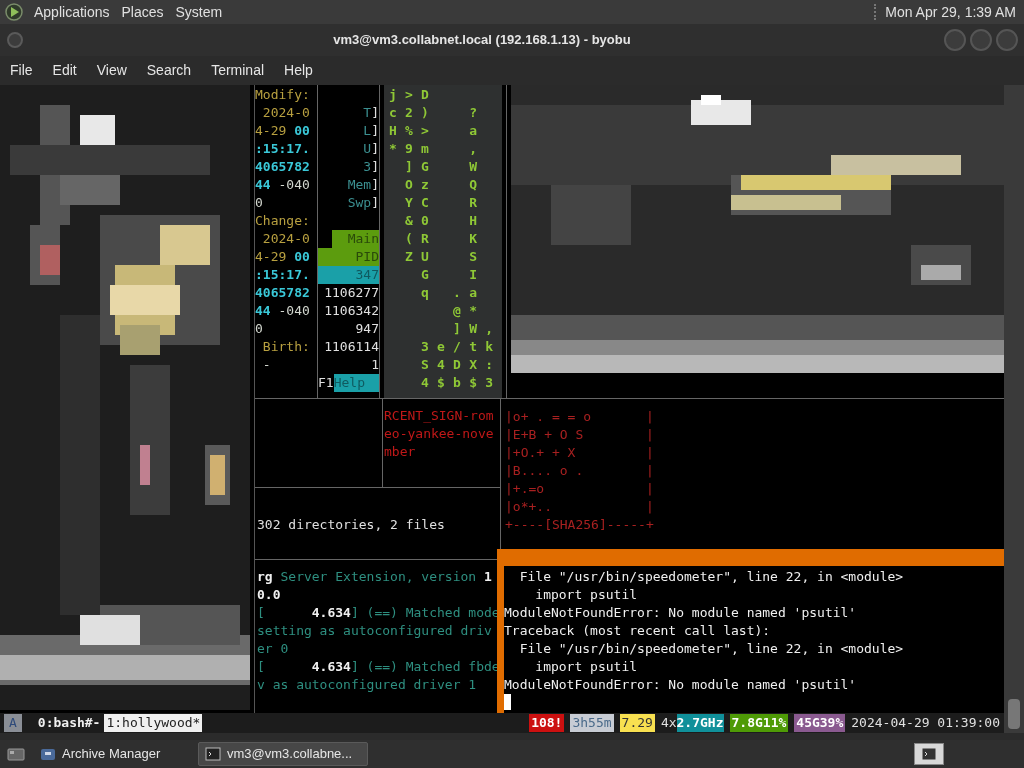 This screenshot has height=768, width=1024. What do you see at coordinates (238, 70) in the screenshot?
I see `menu-item: Terminal` at bounding box center [238, 70].